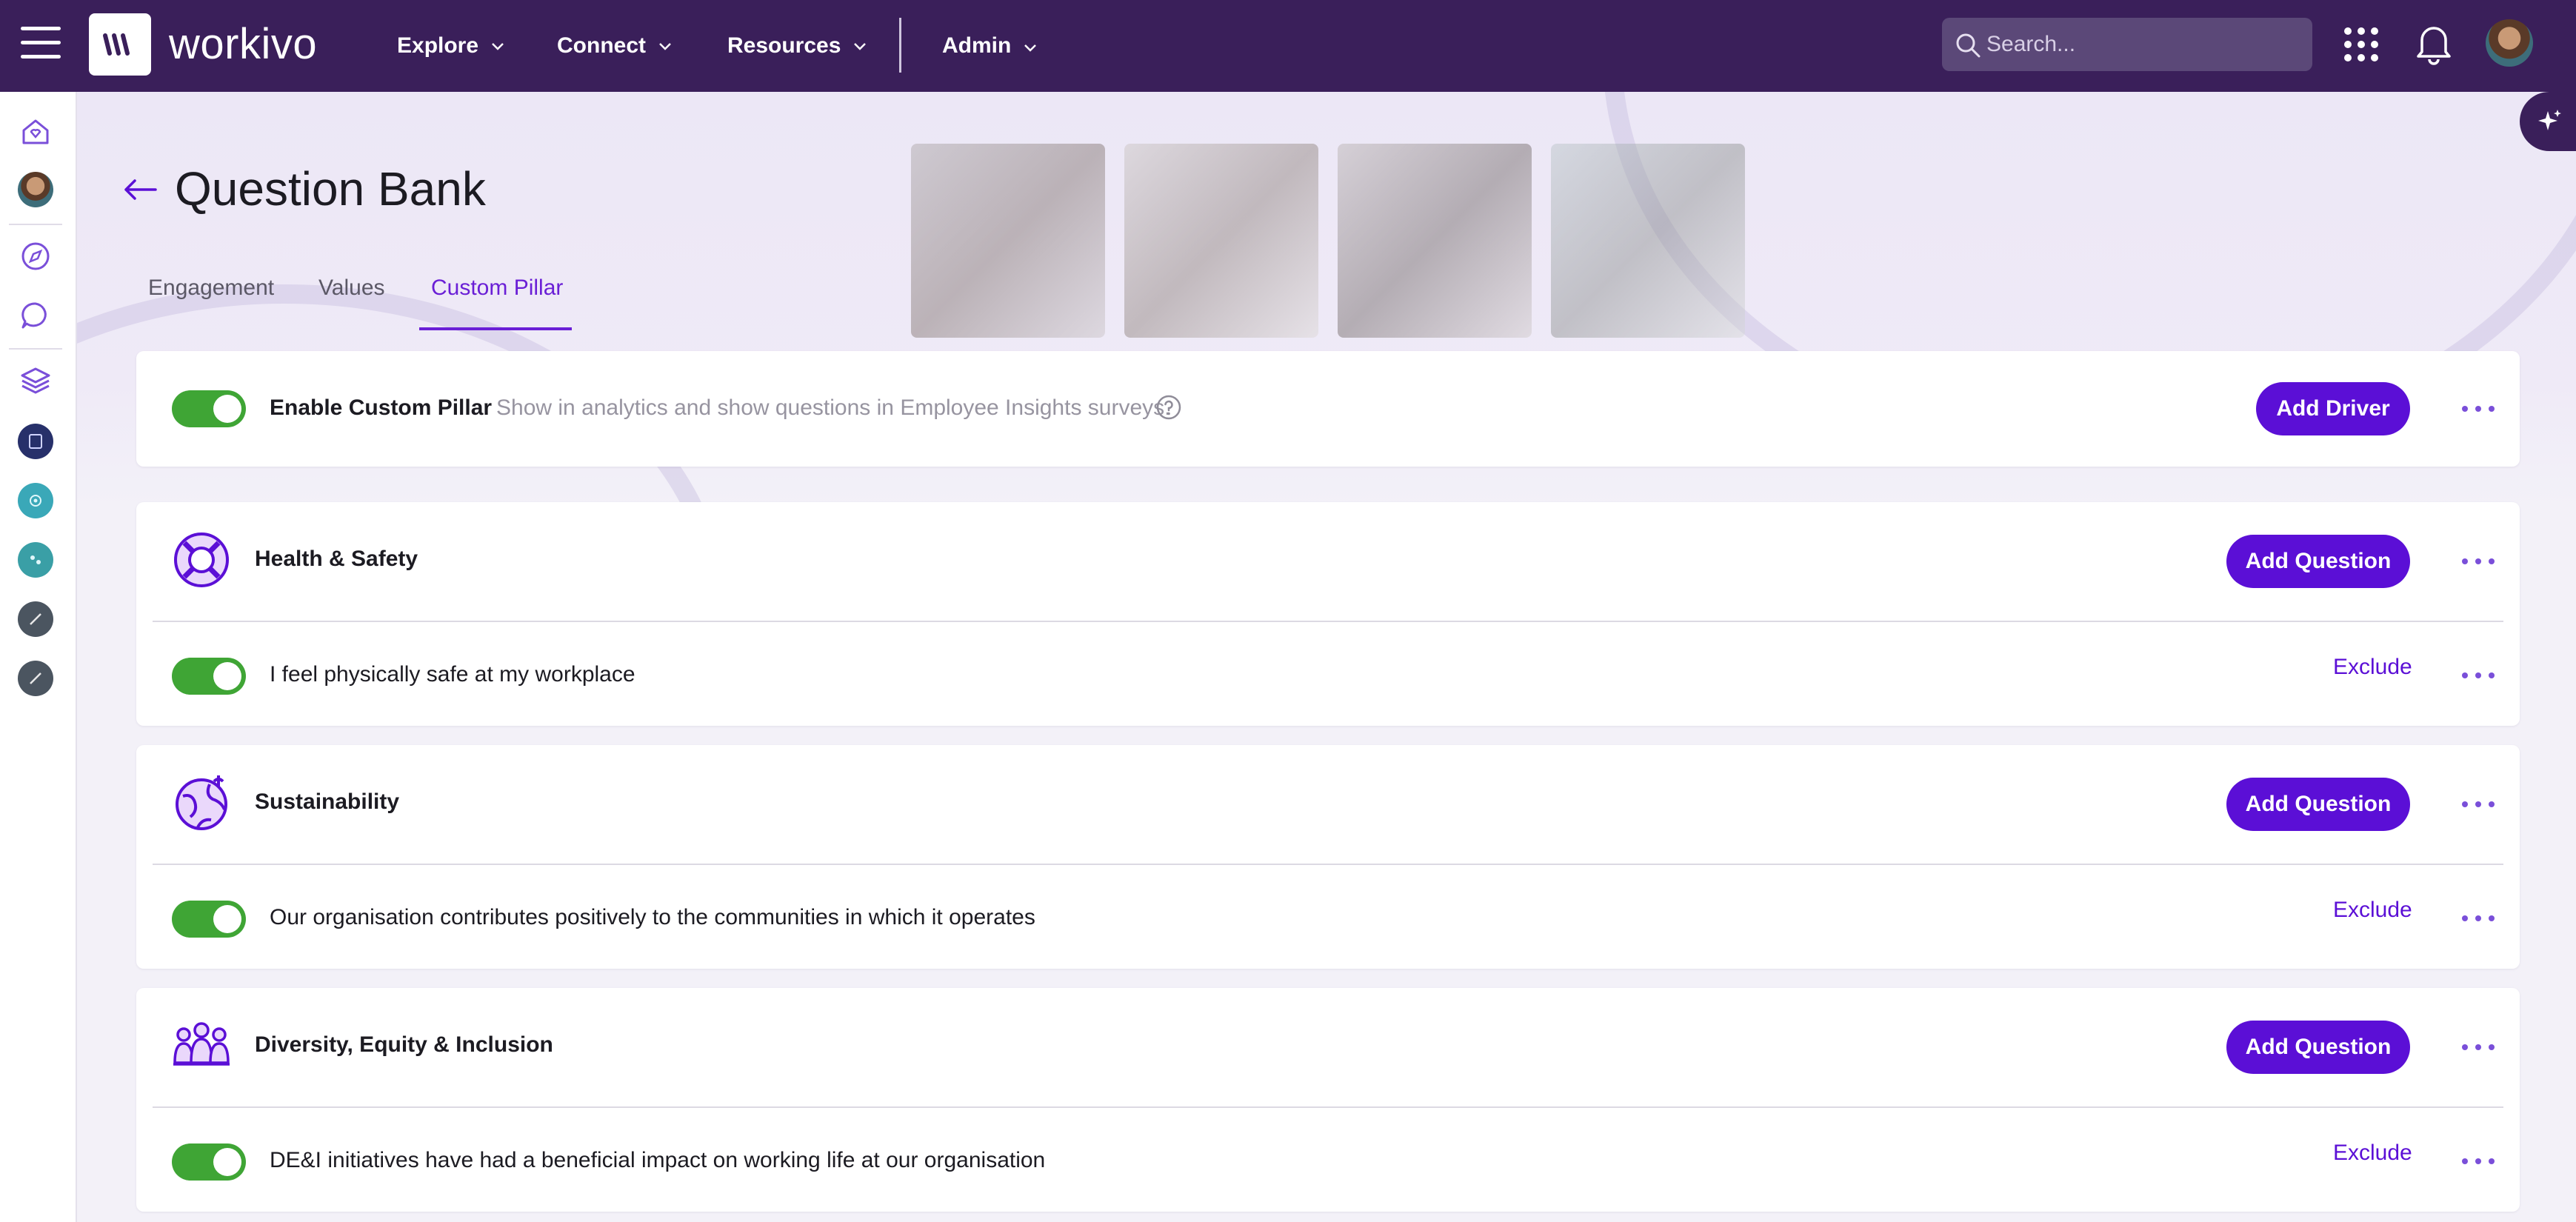 This screenshot has height=1222, width=2576. What do you see at coordinates (2548, 121) in the screenshot?
I see `ai-assistant-sparkle-icon` at bounding box center [2548, 121].